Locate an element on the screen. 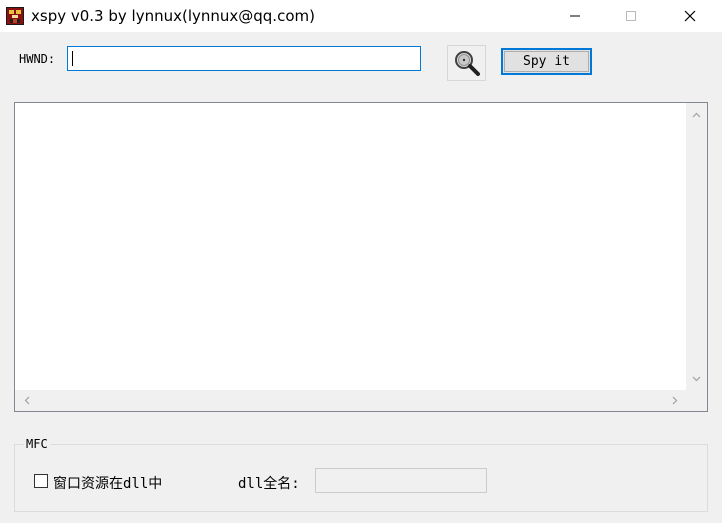 The image size is (722, 523). minimize-icon is located at coordinates (575, 16).